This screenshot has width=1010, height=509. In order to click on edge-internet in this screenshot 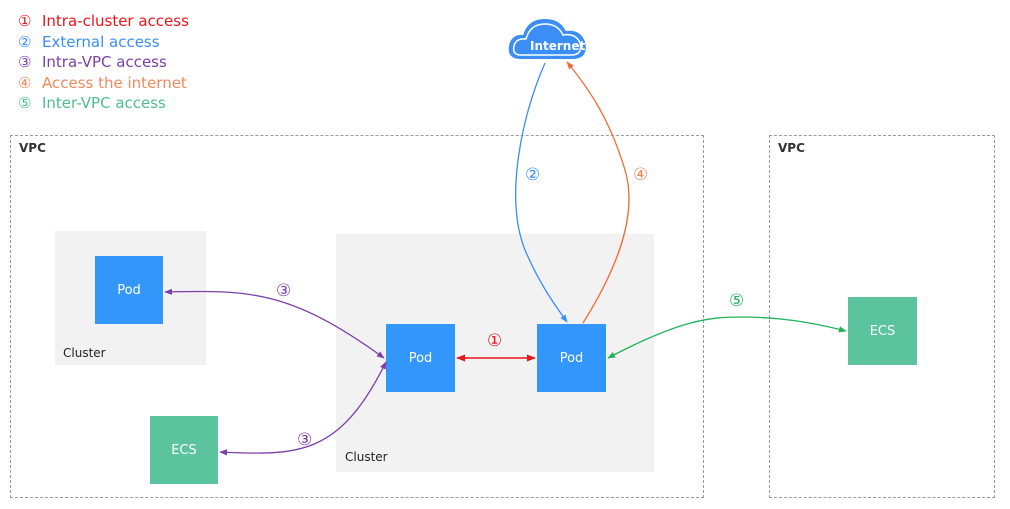, I will do `click(598, 192)`.